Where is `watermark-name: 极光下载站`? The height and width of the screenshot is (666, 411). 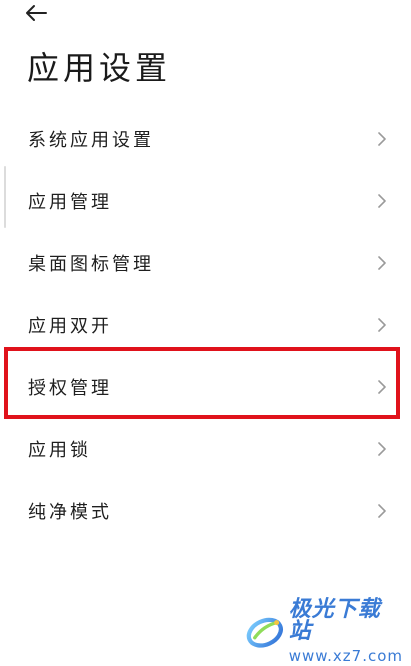
watermark-name: 极光下载站 is located at coordinates (334, 620).